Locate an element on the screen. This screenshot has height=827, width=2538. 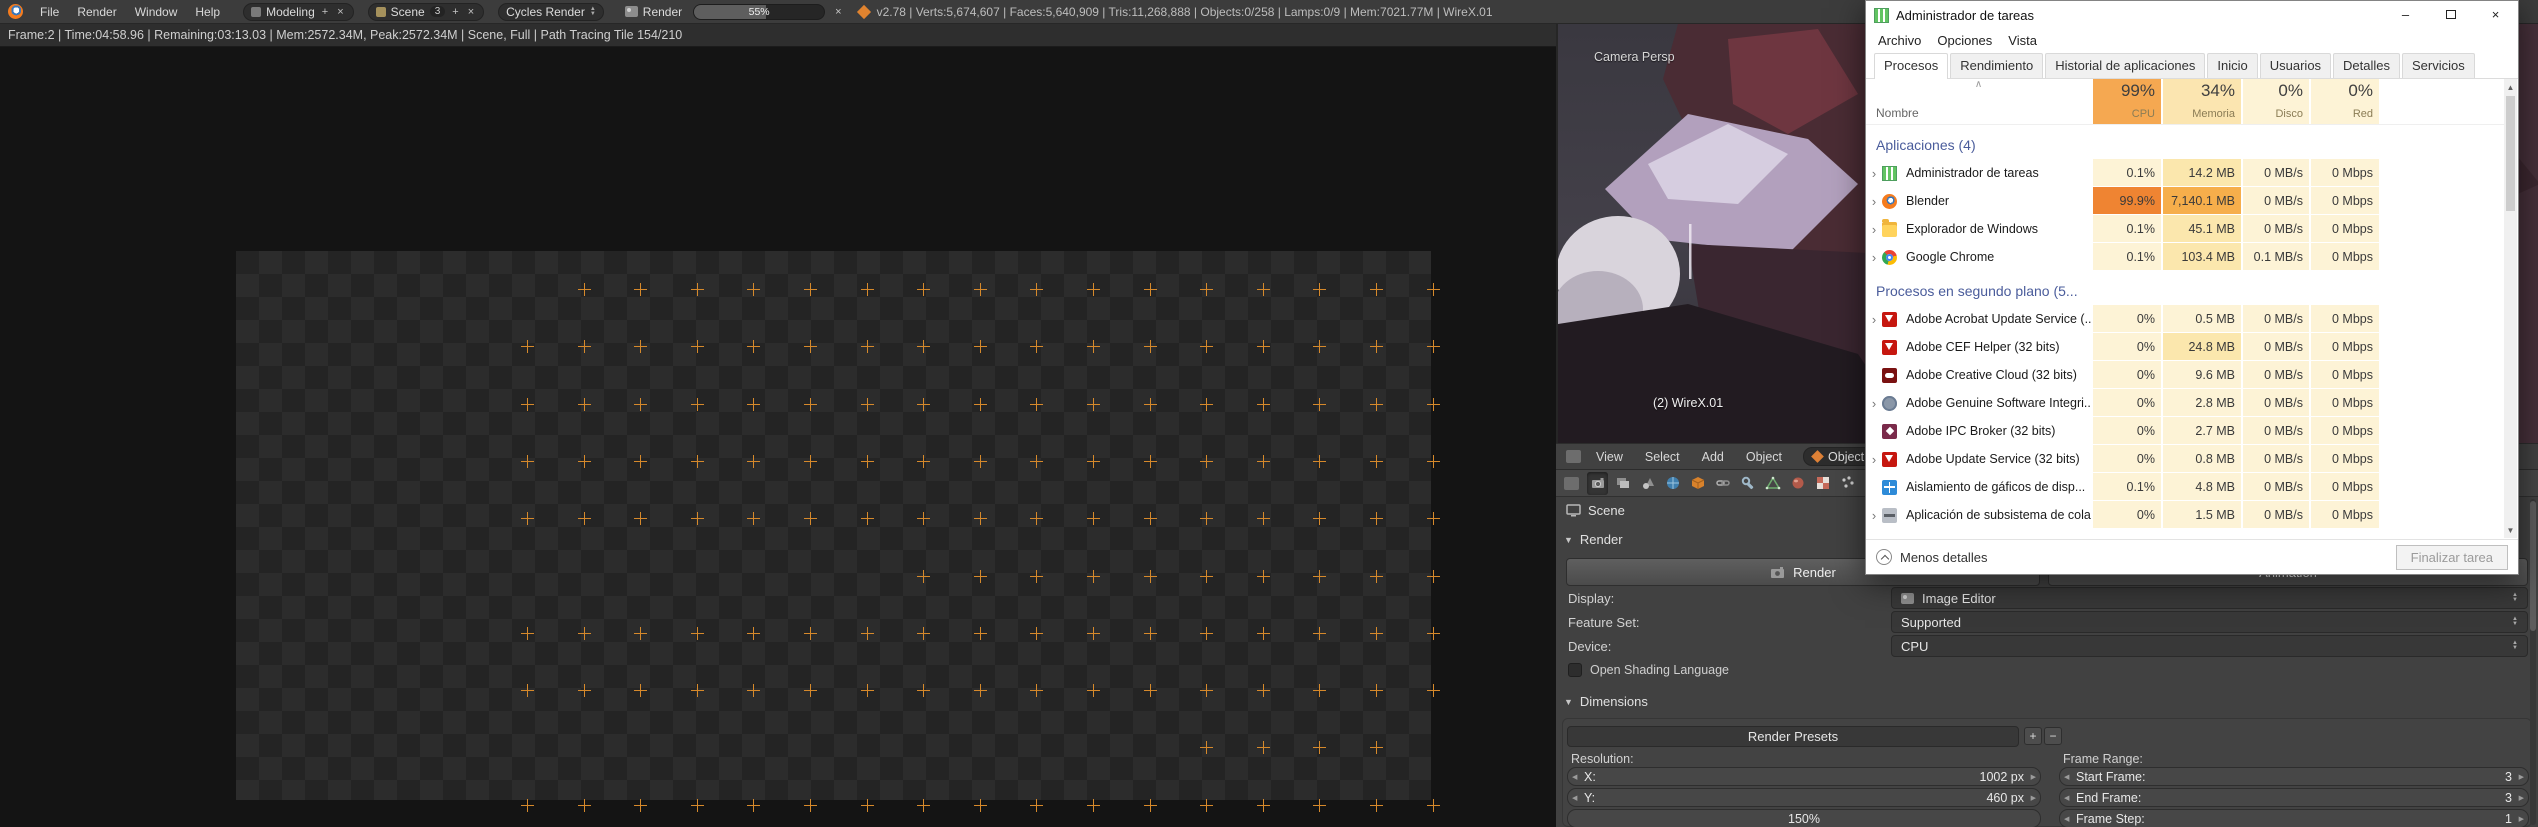
tab-constraints is located at coordinates (1722, 483).